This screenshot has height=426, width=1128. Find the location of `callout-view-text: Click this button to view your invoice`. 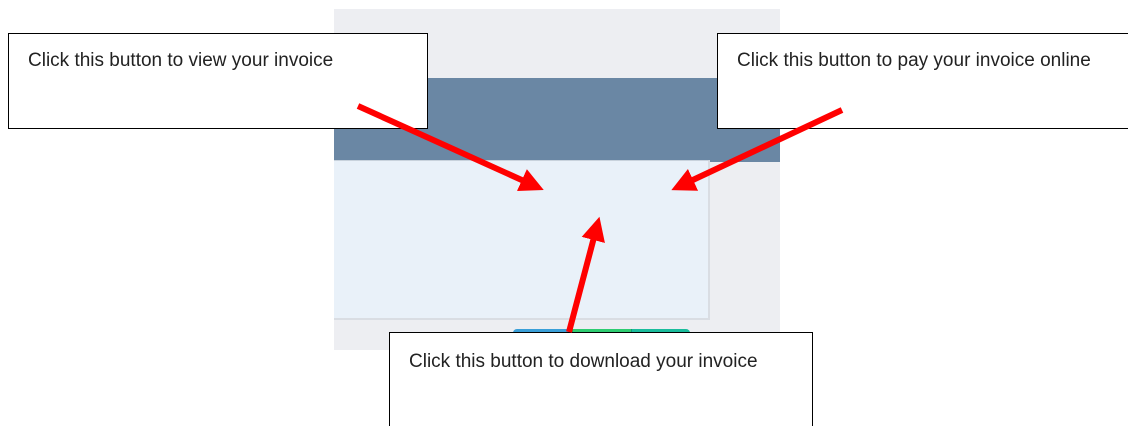

callout-view-text: Click this button to view your invoice is located at coordinates (181, 60).